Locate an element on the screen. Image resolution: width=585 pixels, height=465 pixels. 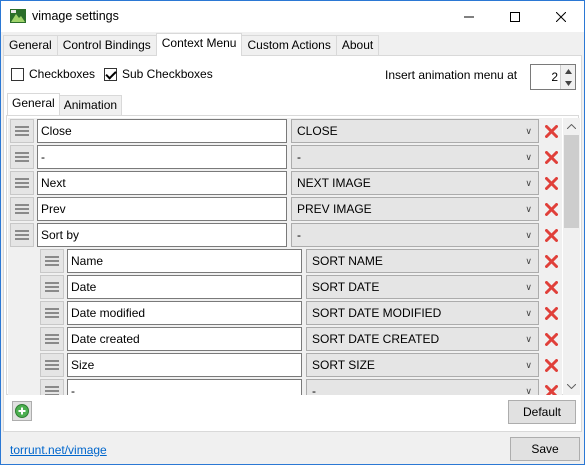
checkboxes-option: Checkboxes is located at coordinates (53, 74).